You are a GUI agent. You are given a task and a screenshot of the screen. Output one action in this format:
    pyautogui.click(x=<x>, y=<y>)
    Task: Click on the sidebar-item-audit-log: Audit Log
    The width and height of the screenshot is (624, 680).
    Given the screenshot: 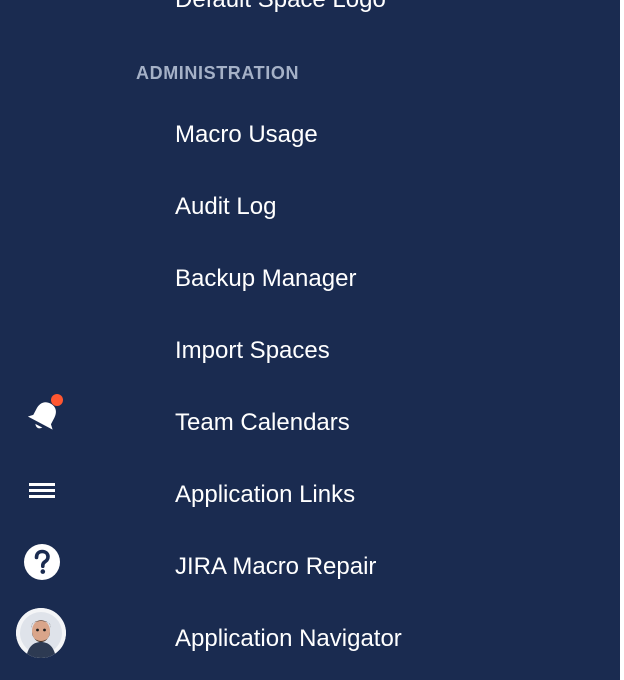 What is the action you would take?
    pyautogui.click(x=288, y=220)
    